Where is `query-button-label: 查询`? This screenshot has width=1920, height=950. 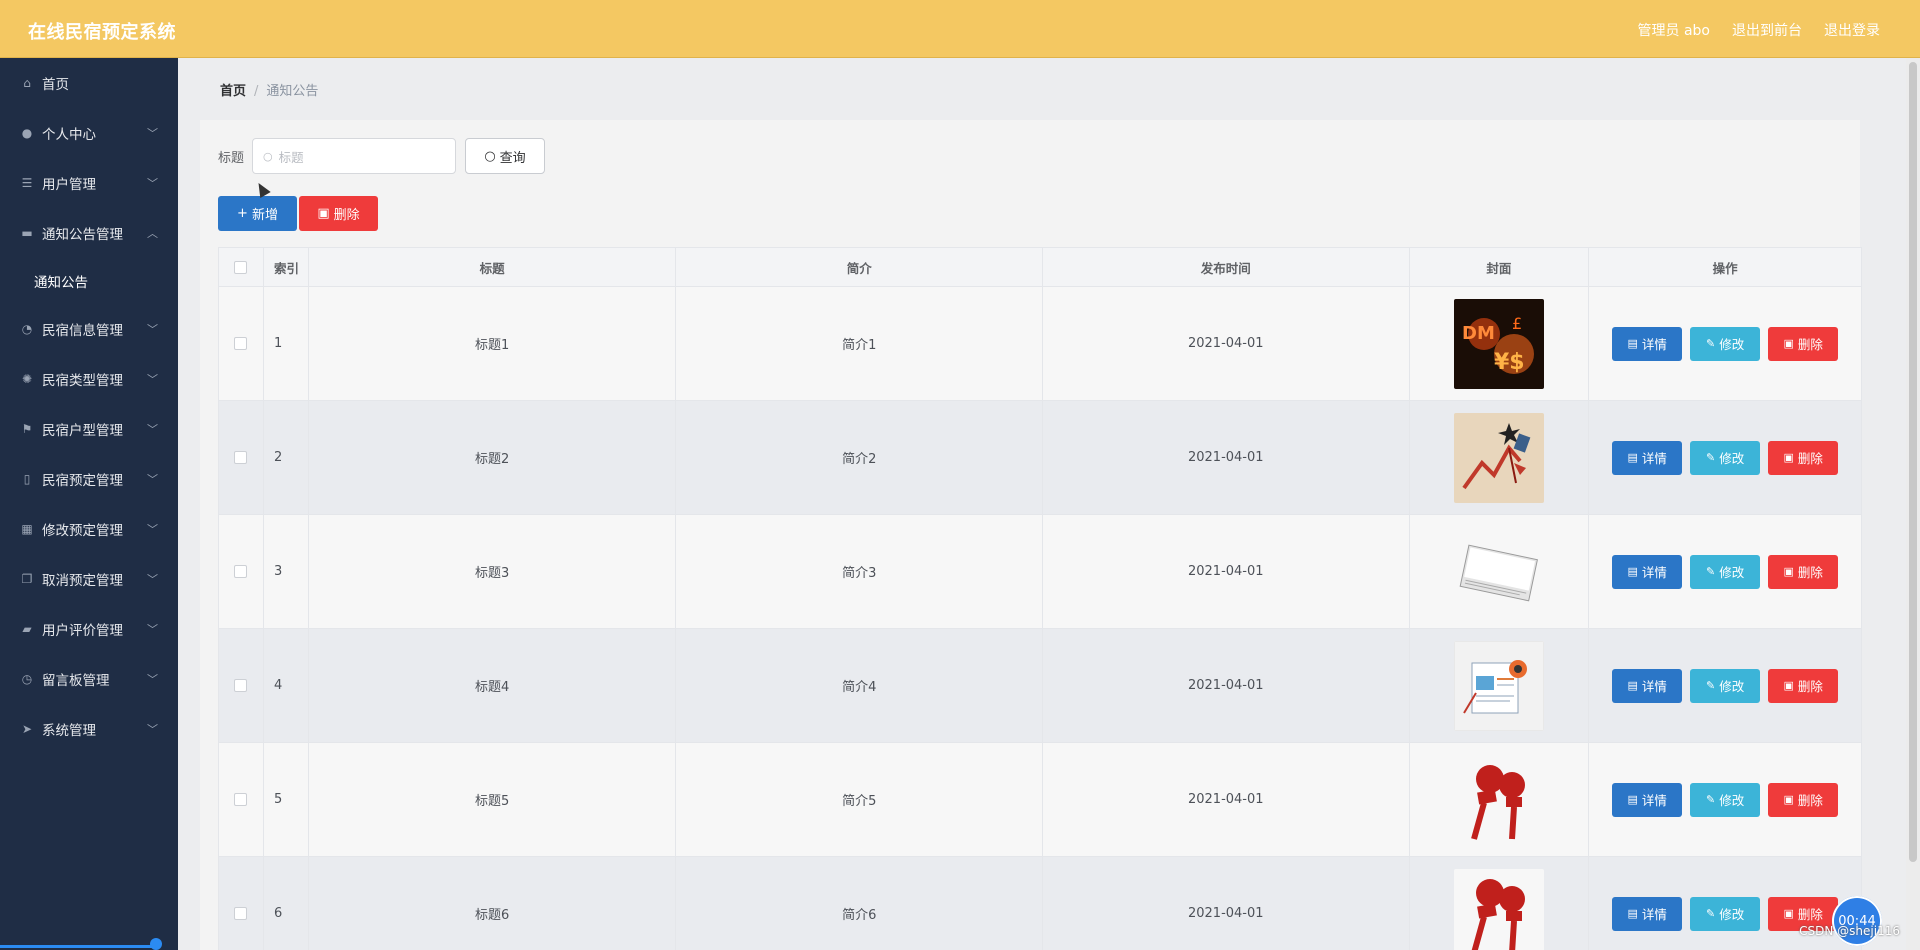
query-button-label: 查询 is located at coordinates (512, 158).